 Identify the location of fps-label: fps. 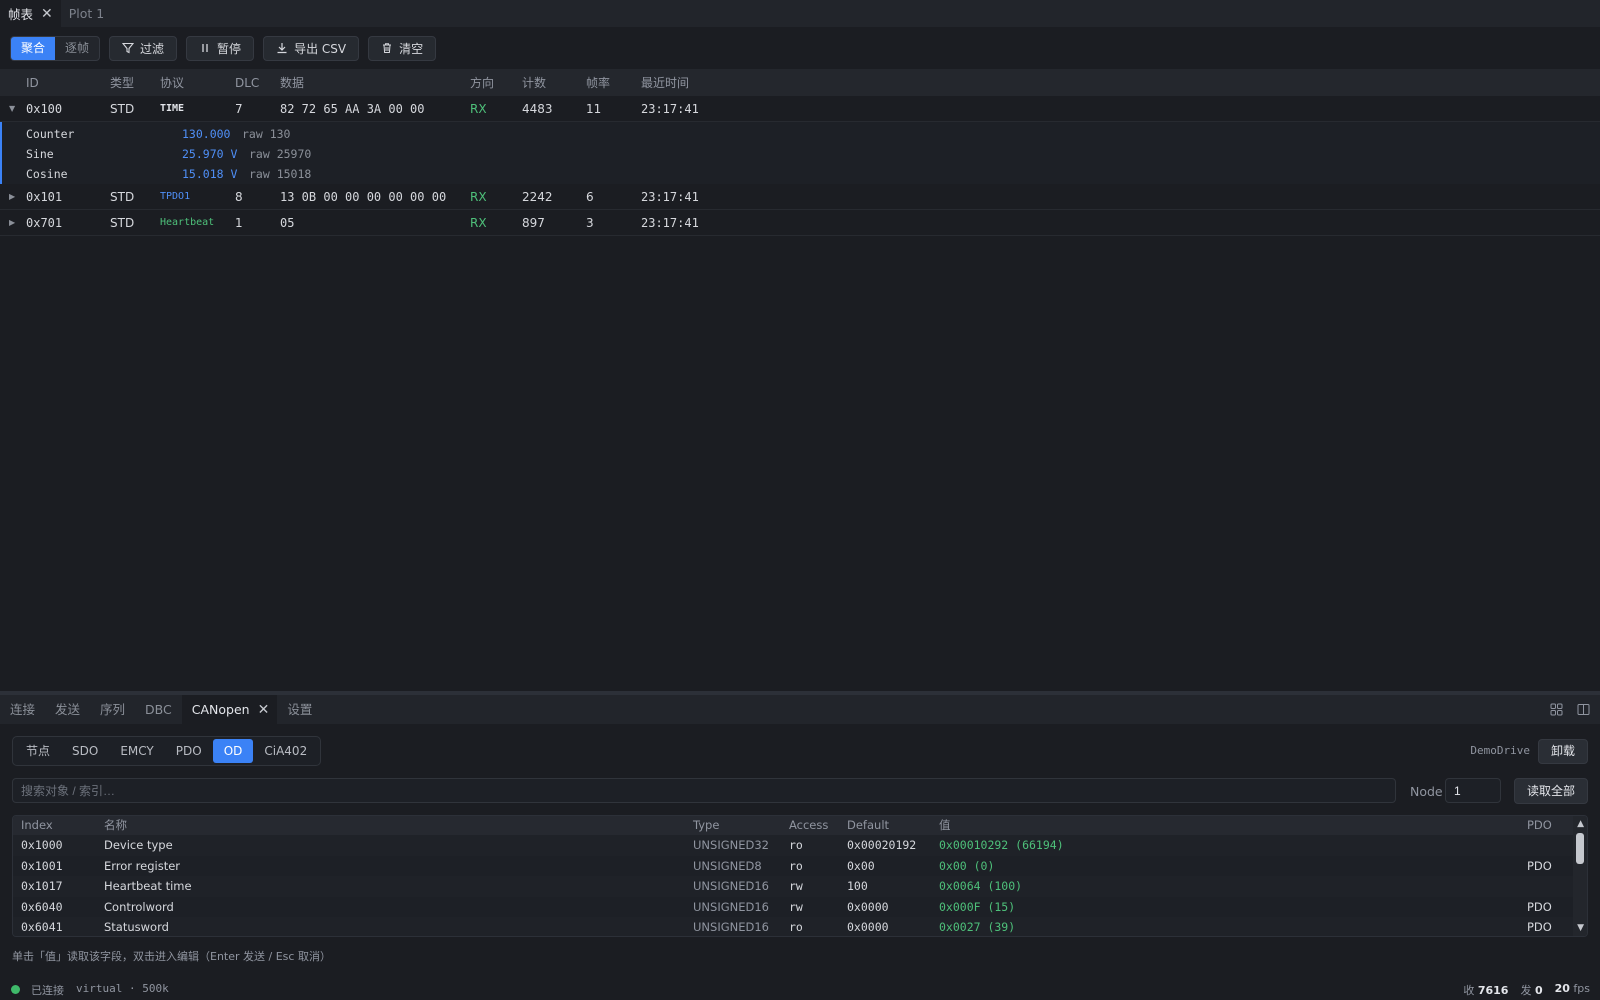
(1581, 988).